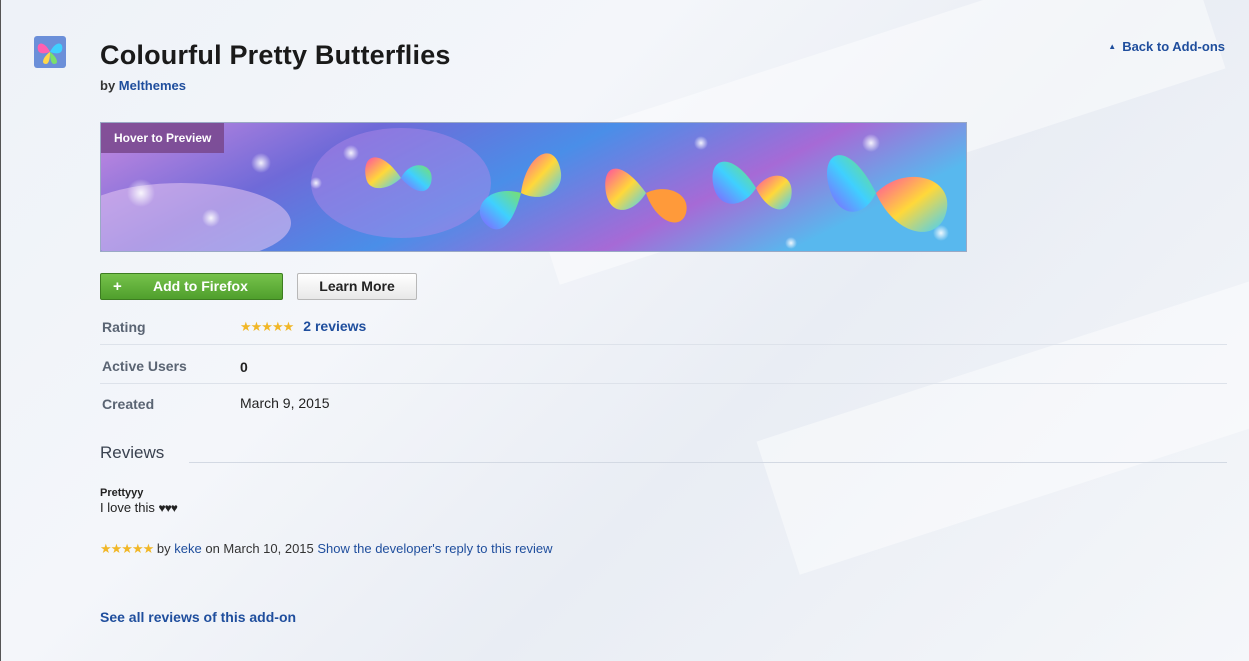  I want to click on hover-to-preview-badge: Hover to Preview, so click(163, 138).